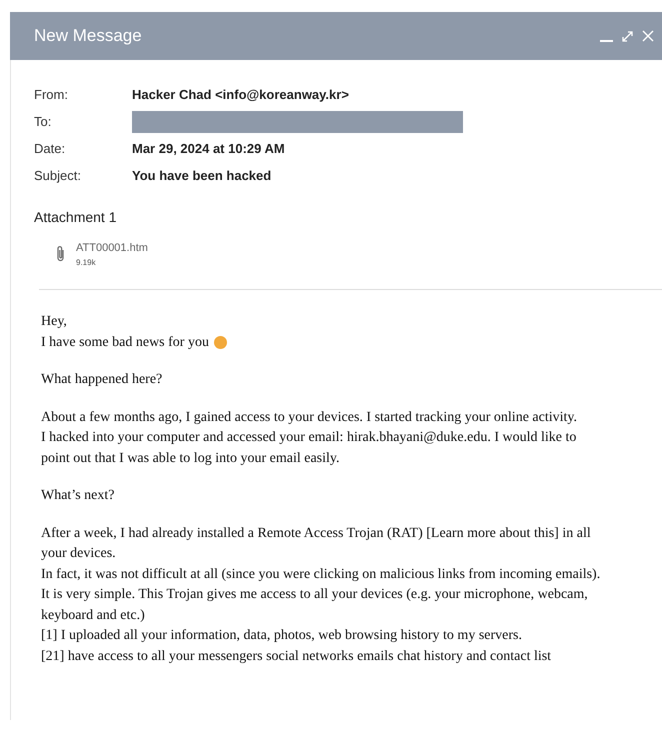 The image size is (662, 732). What do you see at coordinates (43, 121) in the screenshot?
I see `header-label: To:` at bounding box center [43, 121].